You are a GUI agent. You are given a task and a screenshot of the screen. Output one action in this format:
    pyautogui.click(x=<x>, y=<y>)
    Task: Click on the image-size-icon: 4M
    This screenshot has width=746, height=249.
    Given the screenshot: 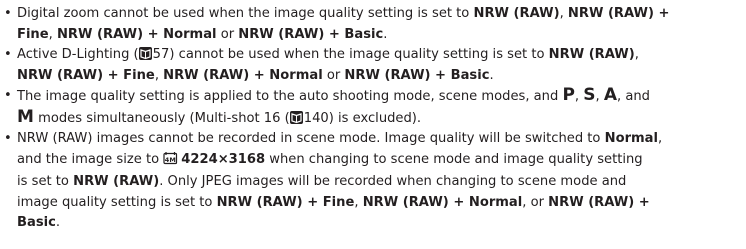 What is the action you would take?
    pyautogui.click(x=170, y=162)
    